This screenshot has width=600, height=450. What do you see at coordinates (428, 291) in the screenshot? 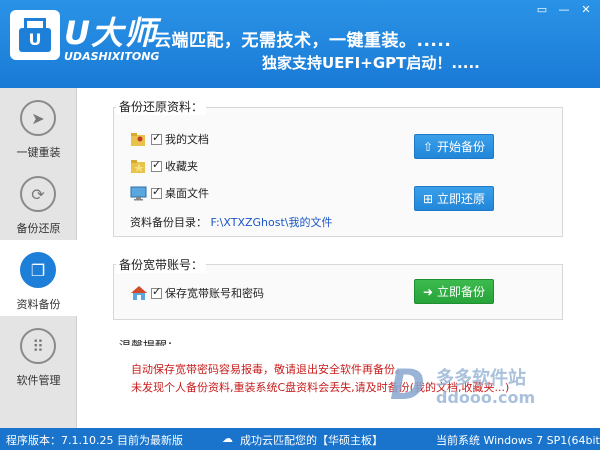
I see `arrow-right-icon: ➜` at bounding box center [428, 291].